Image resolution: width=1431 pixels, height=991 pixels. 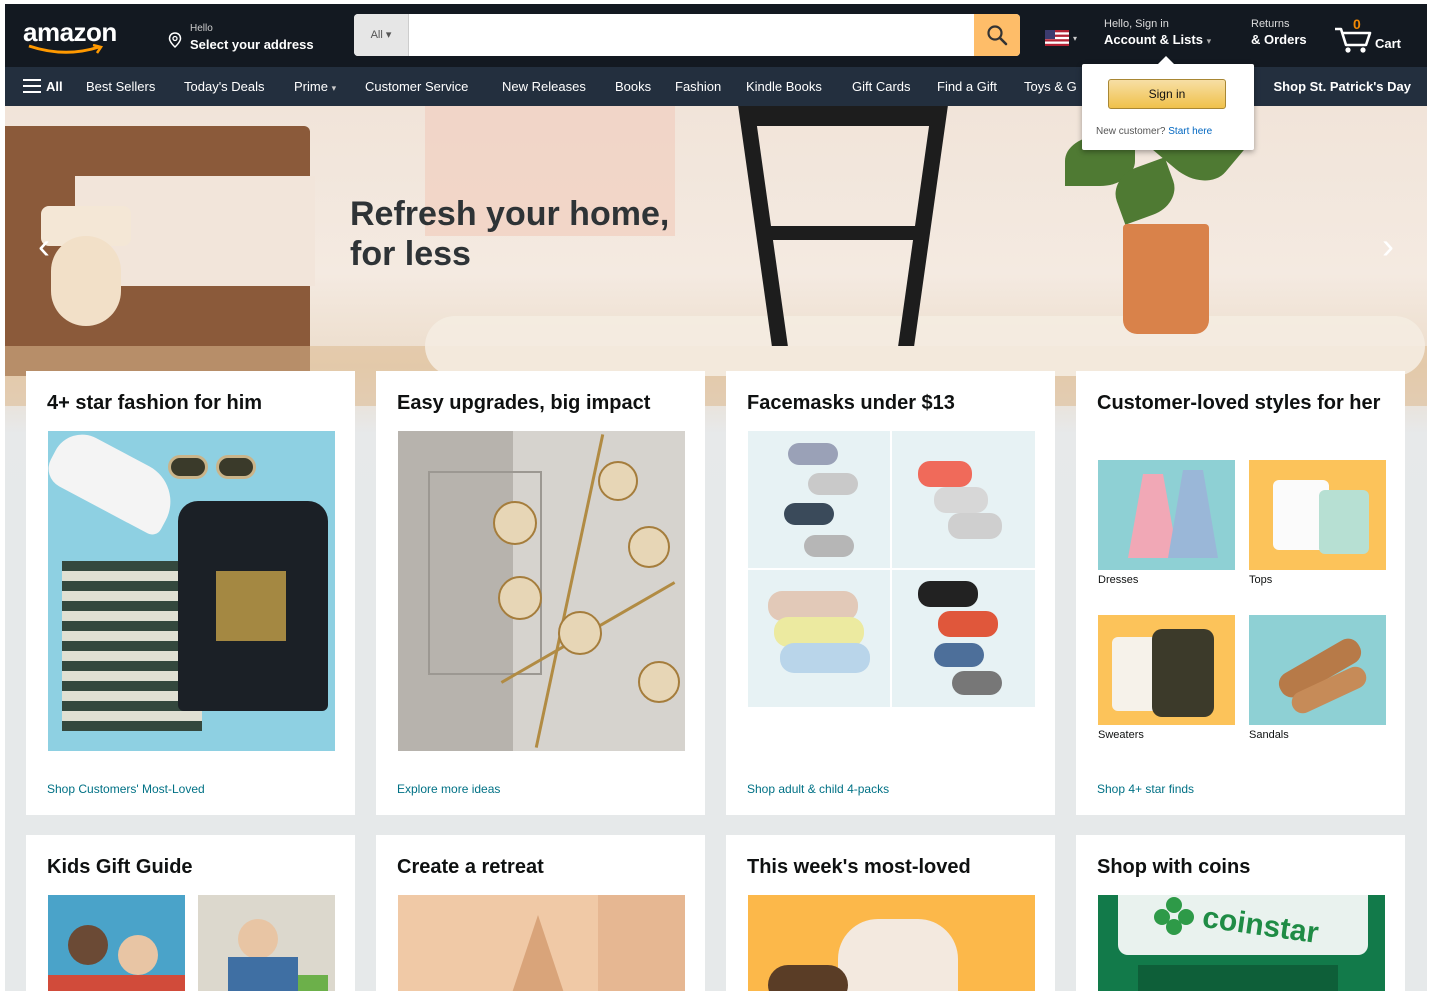 I want to click on card-most-loved: This week's most-loved, so click(x=890, y=913).